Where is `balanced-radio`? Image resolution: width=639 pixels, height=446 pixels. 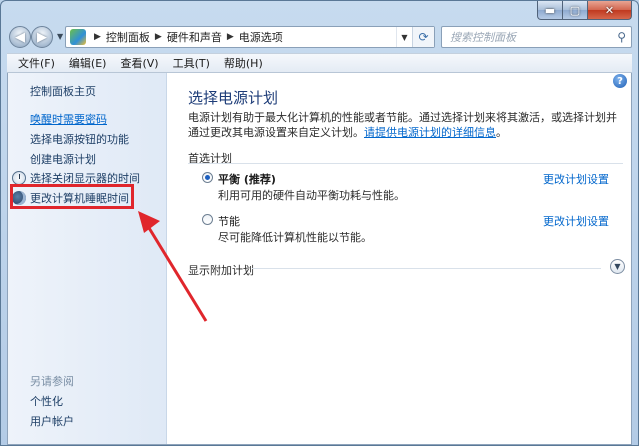 balanced-radio is located at coordinates (207, 177).